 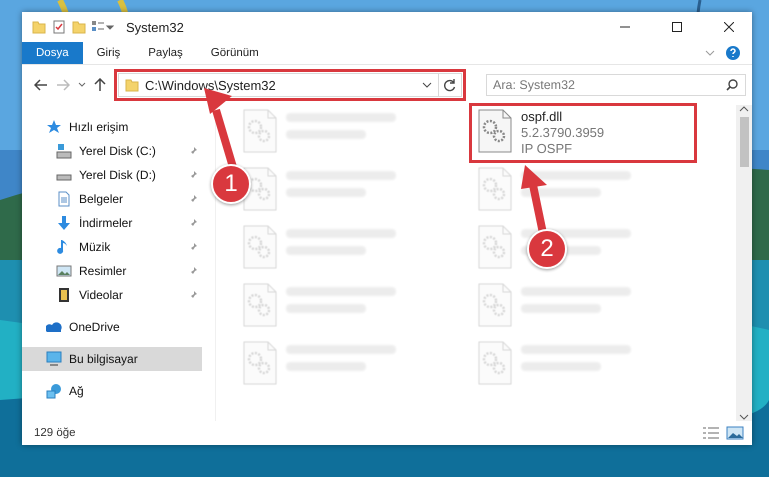 I want to click on back-icon, so click(x=41, y=85).